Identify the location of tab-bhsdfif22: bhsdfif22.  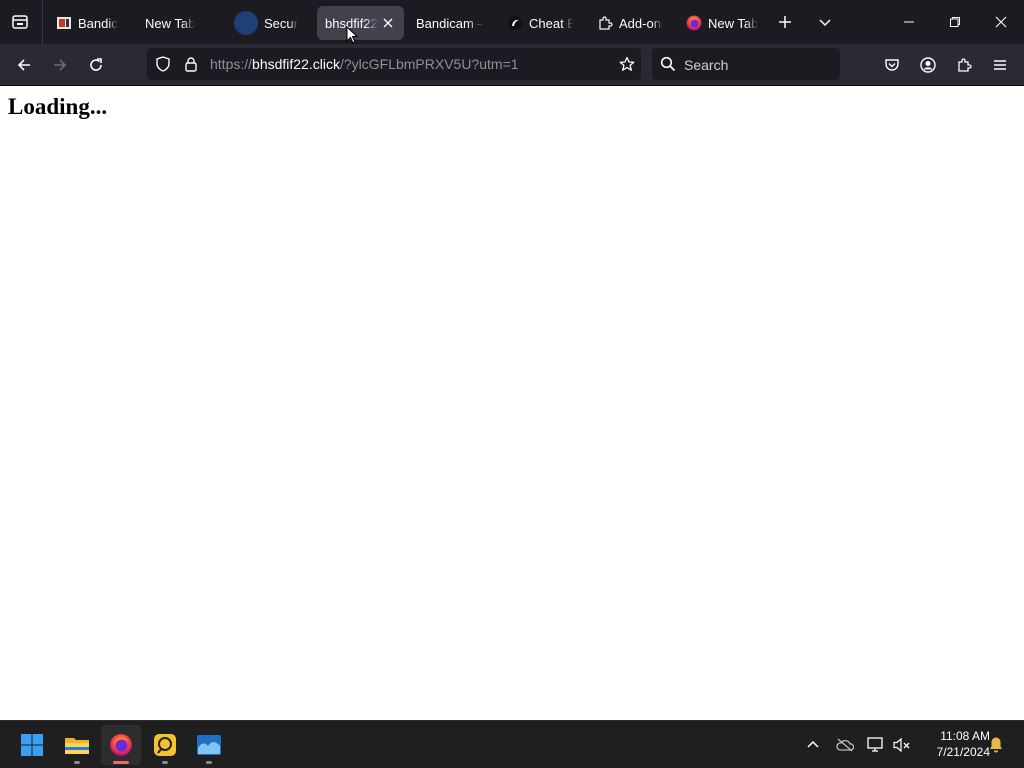
(360, 23).